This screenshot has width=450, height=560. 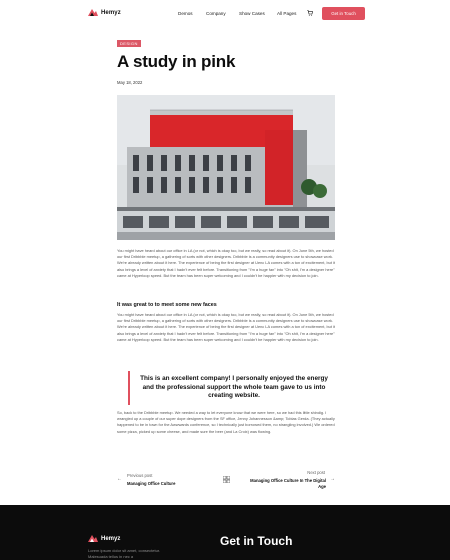 I want to click on footer-get-in-touch-heading: Get in Touch, so click(x=256, y=541).